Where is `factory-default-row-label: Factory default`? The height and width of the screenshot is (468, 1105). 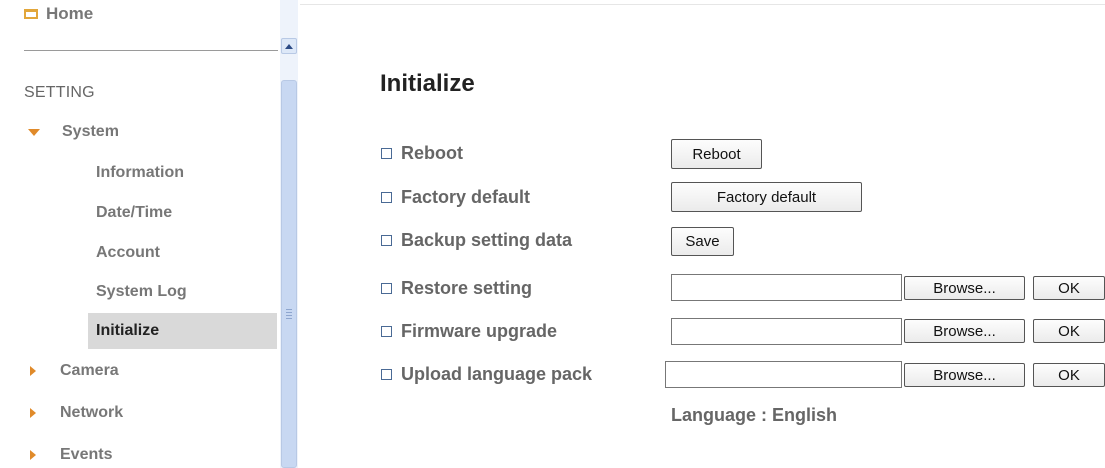
factory-default-row-label: Factory default is located at coordinates (455, 197).